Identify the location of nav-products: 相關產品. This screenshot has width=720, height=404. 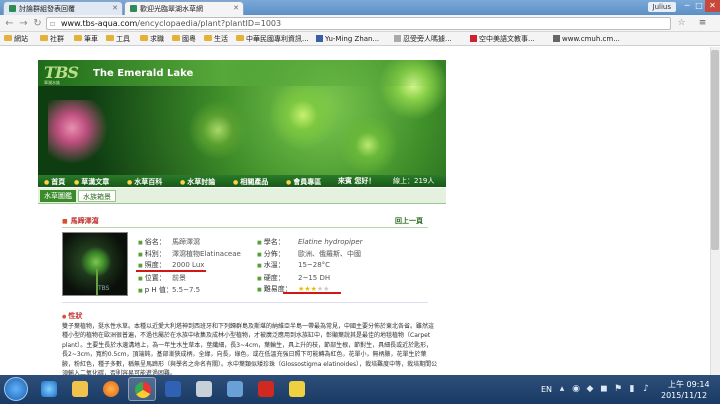
(250, 182).